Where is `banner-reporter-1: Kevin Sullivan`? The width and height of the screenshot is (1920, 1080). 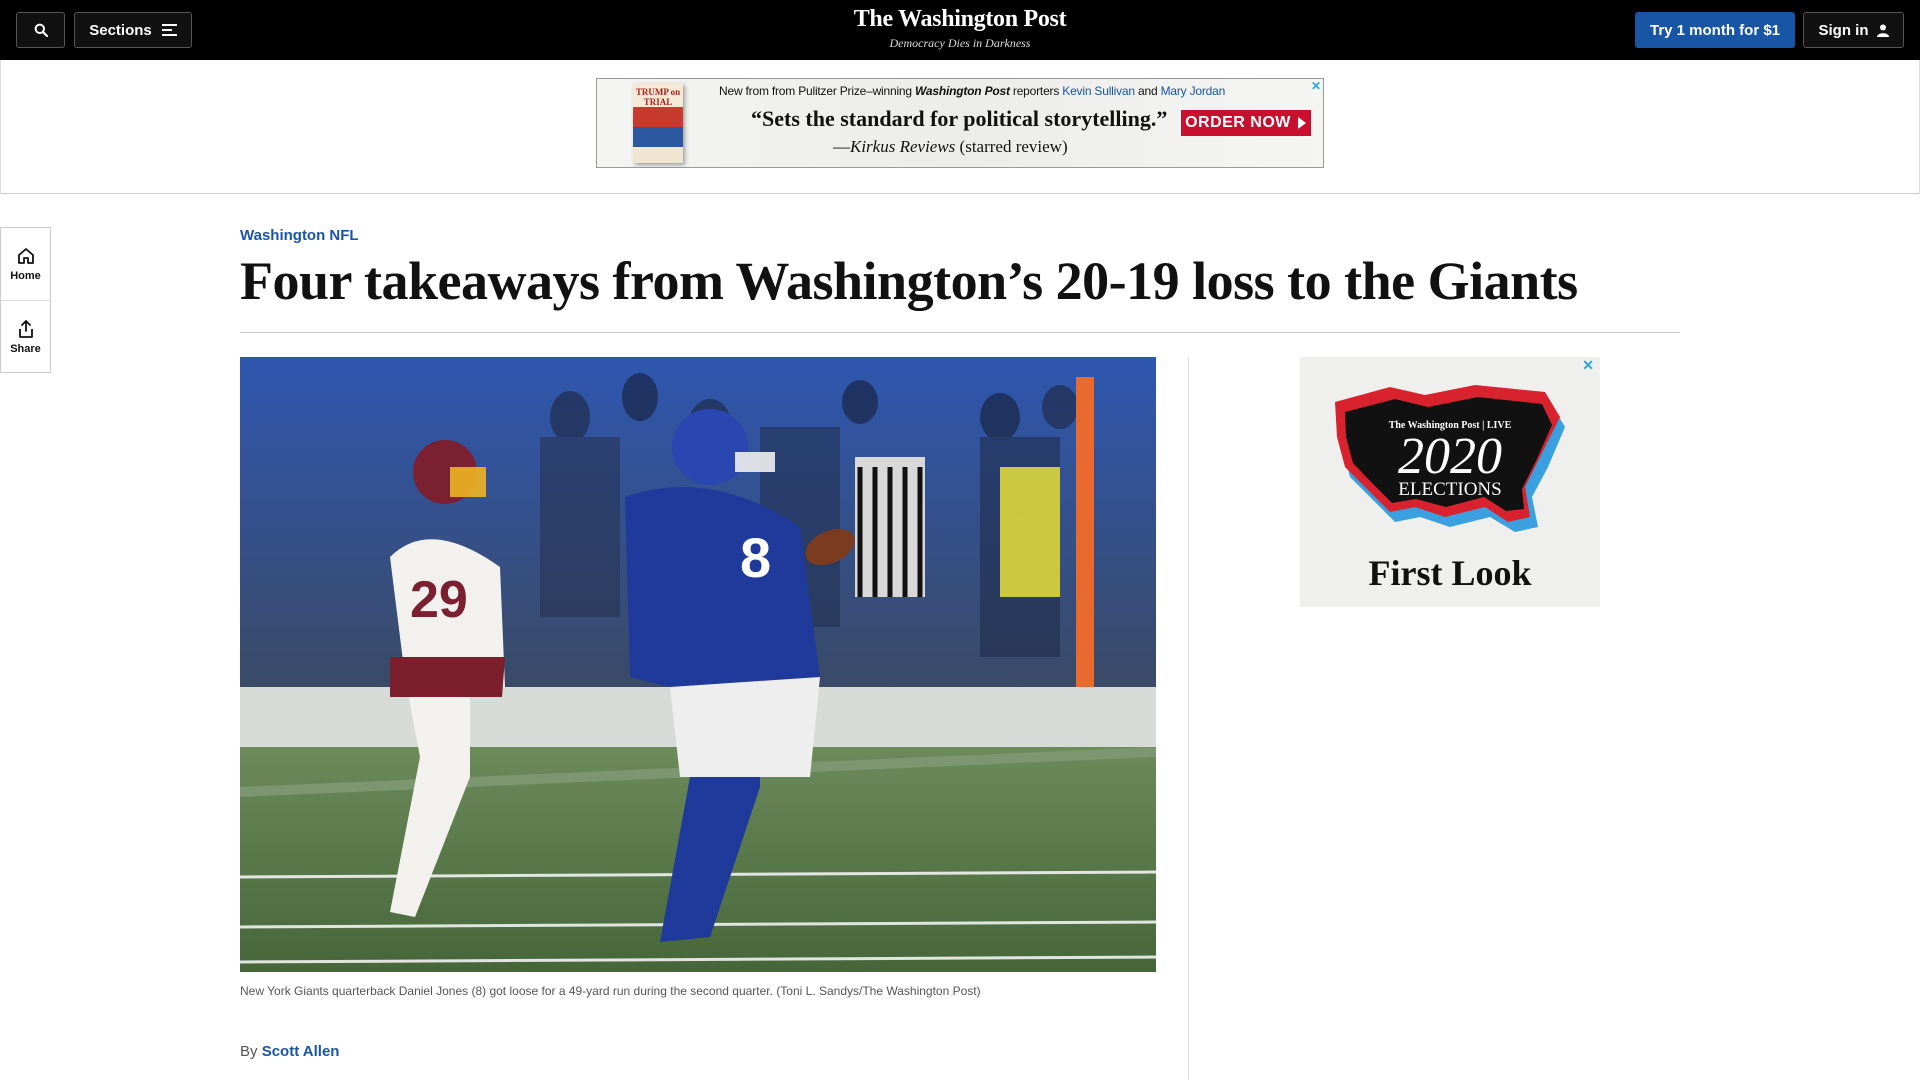
banner-reporter-1: Kevin Sullivan is located at coordinates (1098, 91).